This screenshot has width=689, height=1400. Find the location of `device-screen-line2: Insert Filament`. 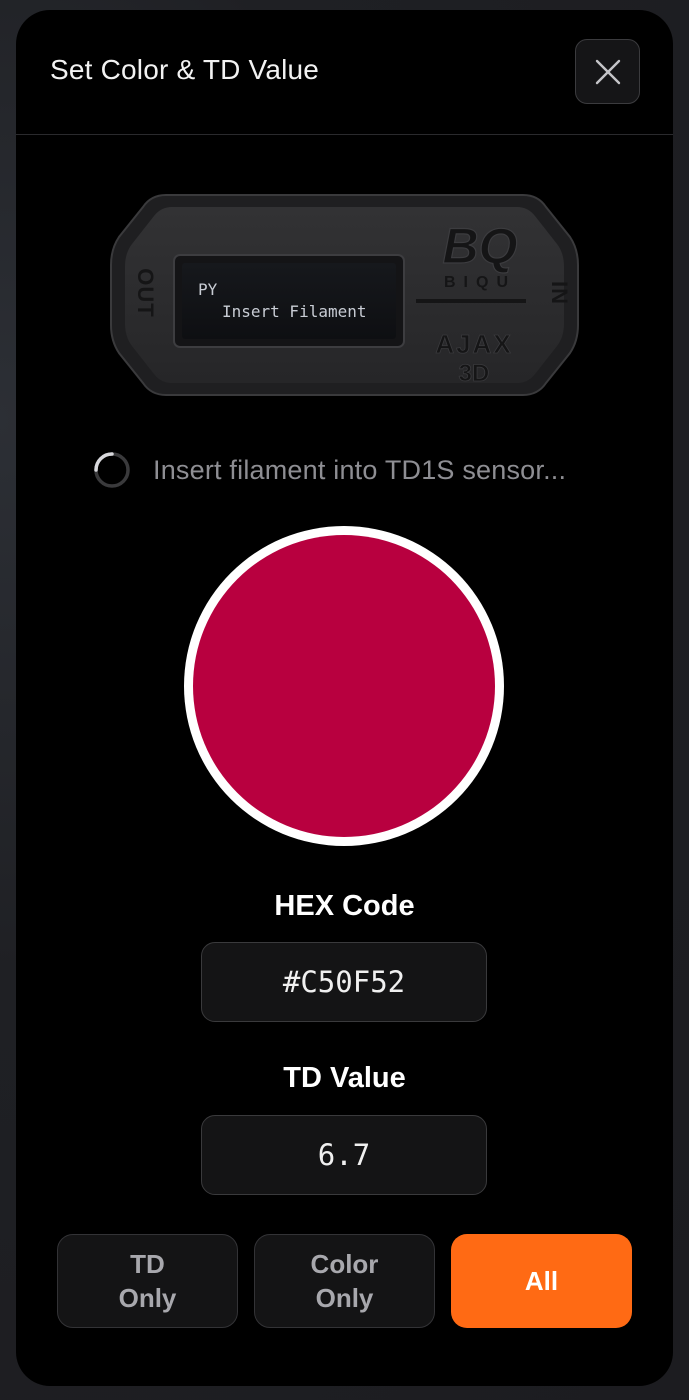

device-screen-line2: Insert Filament is located at coordinates (294, 311).